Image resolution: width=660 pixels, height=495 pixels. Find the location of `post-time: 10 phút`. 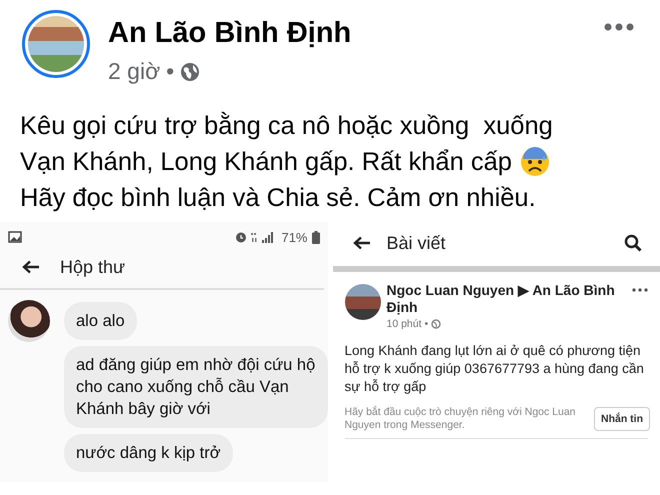

post-time: 10 phút is located at coordinates (404, 324).